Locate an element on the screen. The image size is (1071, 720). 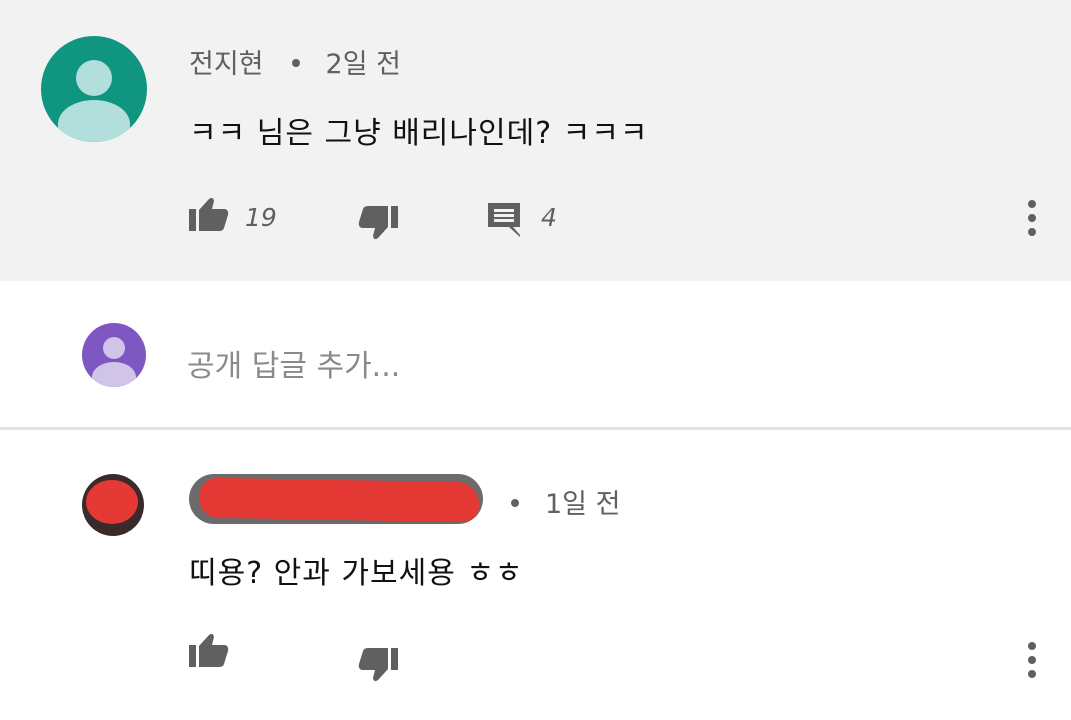
author-name-redacted is located at coordinates (336, 499).